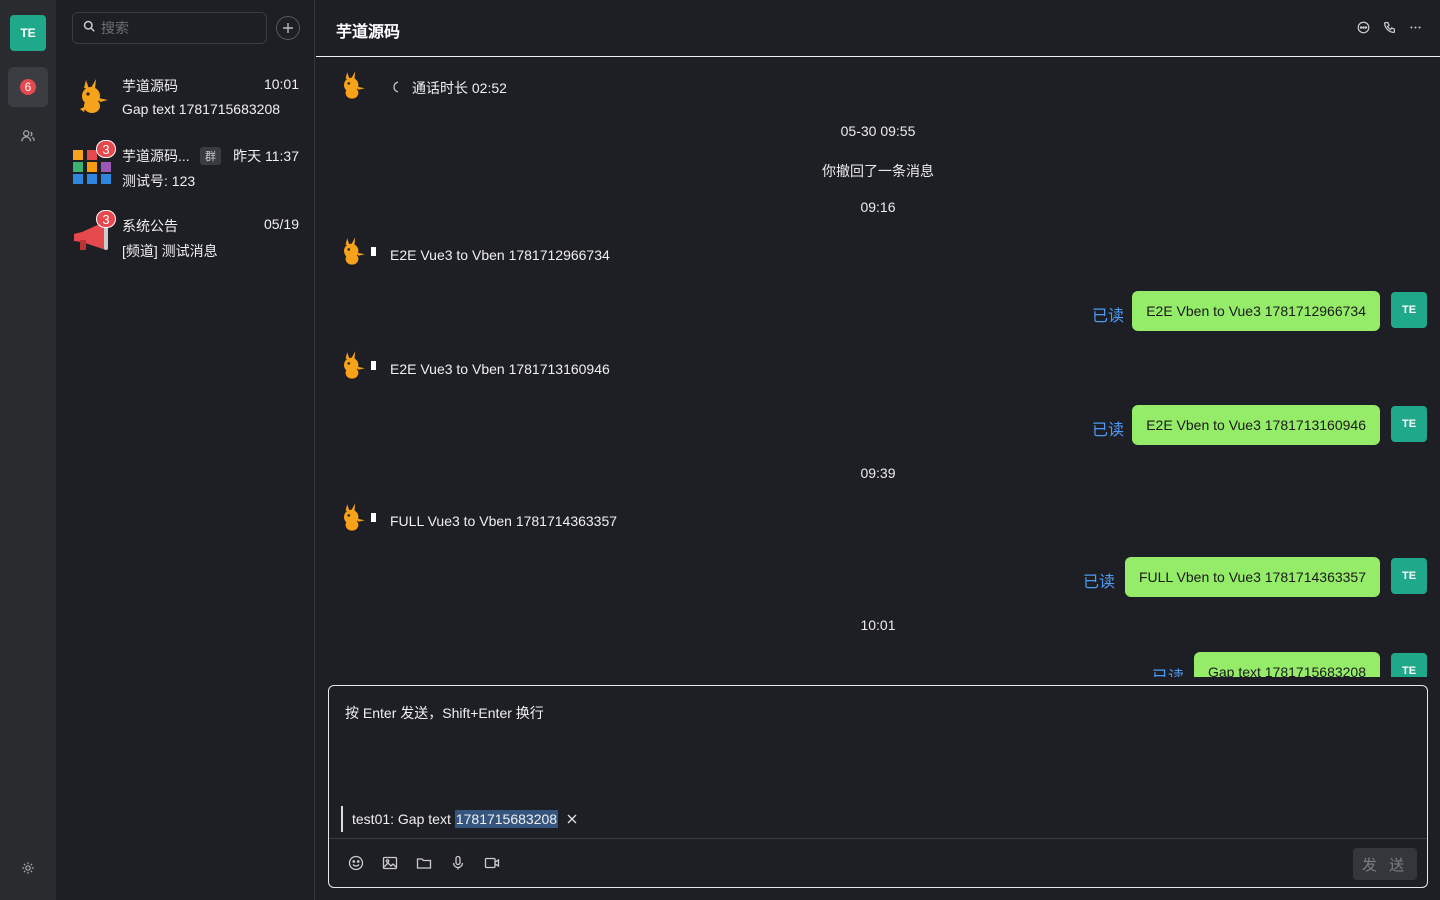 The image size is (1440, 900). Describe the element at coordinates (1256, 311) in the screenshot. I see `self-message-bubble: E2E Vben to Vue3 1781712966734` at that location.